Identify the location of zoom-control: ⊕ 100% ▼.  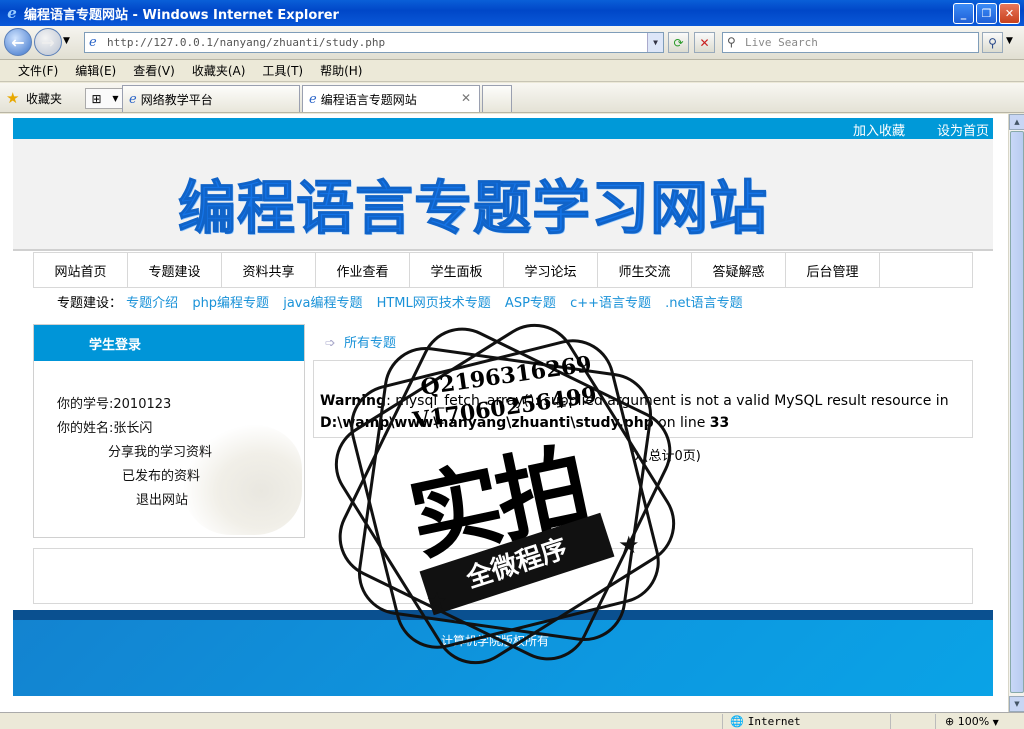
(972, 721).